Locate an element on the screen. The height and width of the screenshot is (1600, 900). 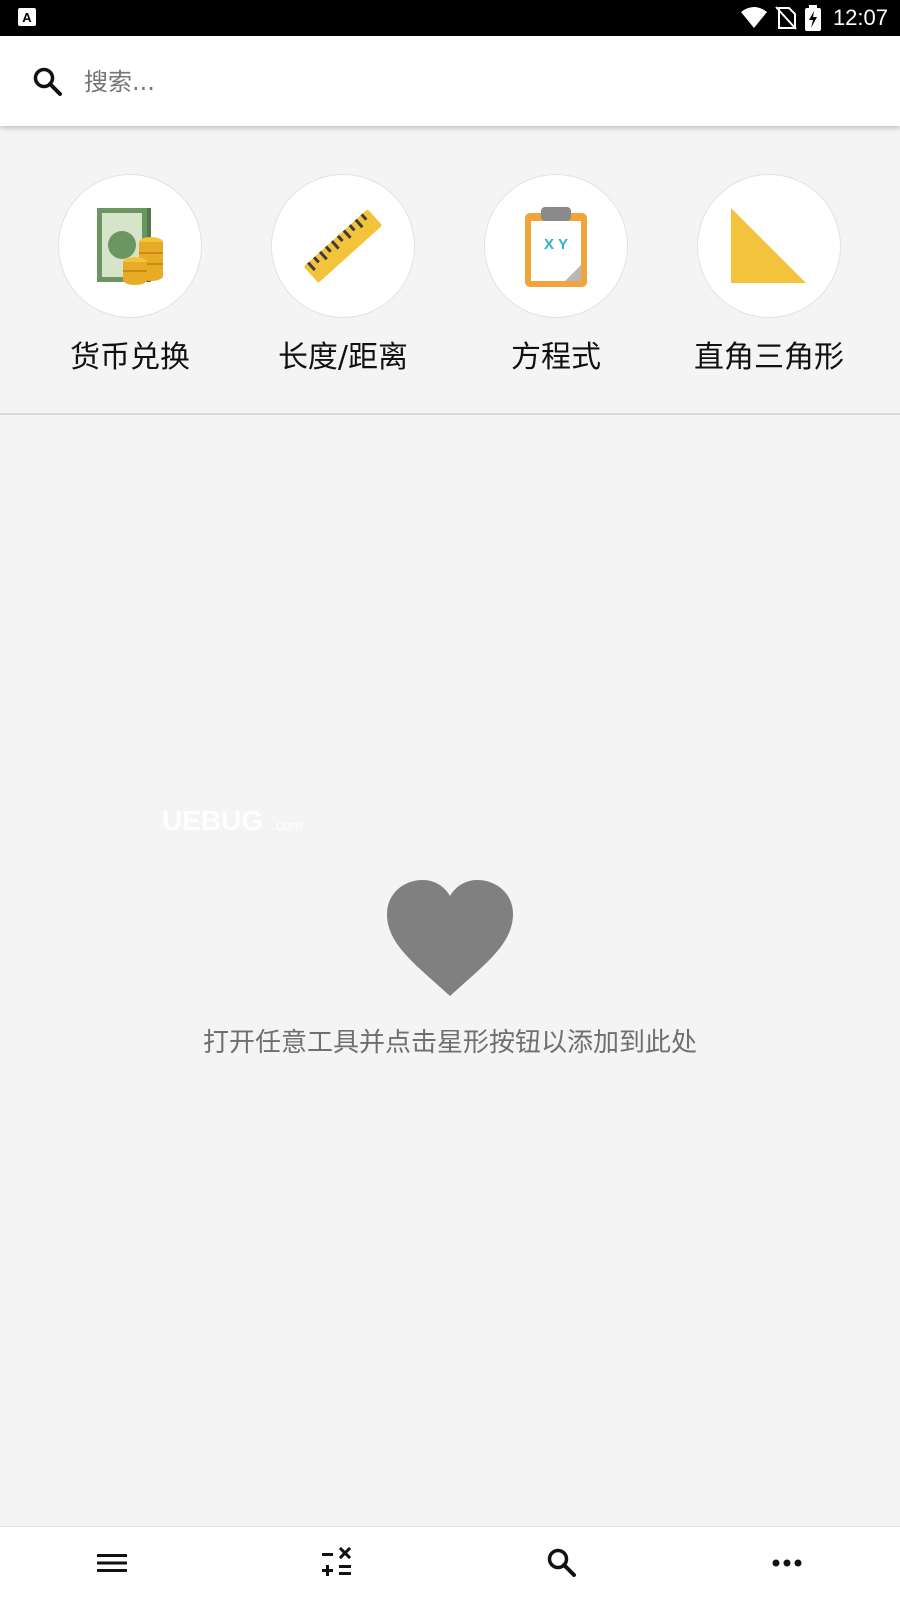
right-triangle-icon is located at coordinates (768, 245).